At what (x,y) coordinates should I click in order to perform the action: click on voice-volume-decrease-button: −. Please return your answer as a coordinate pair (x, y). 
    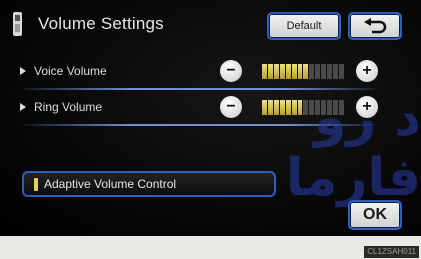
    Looking at the image, I should click on (231, 71).